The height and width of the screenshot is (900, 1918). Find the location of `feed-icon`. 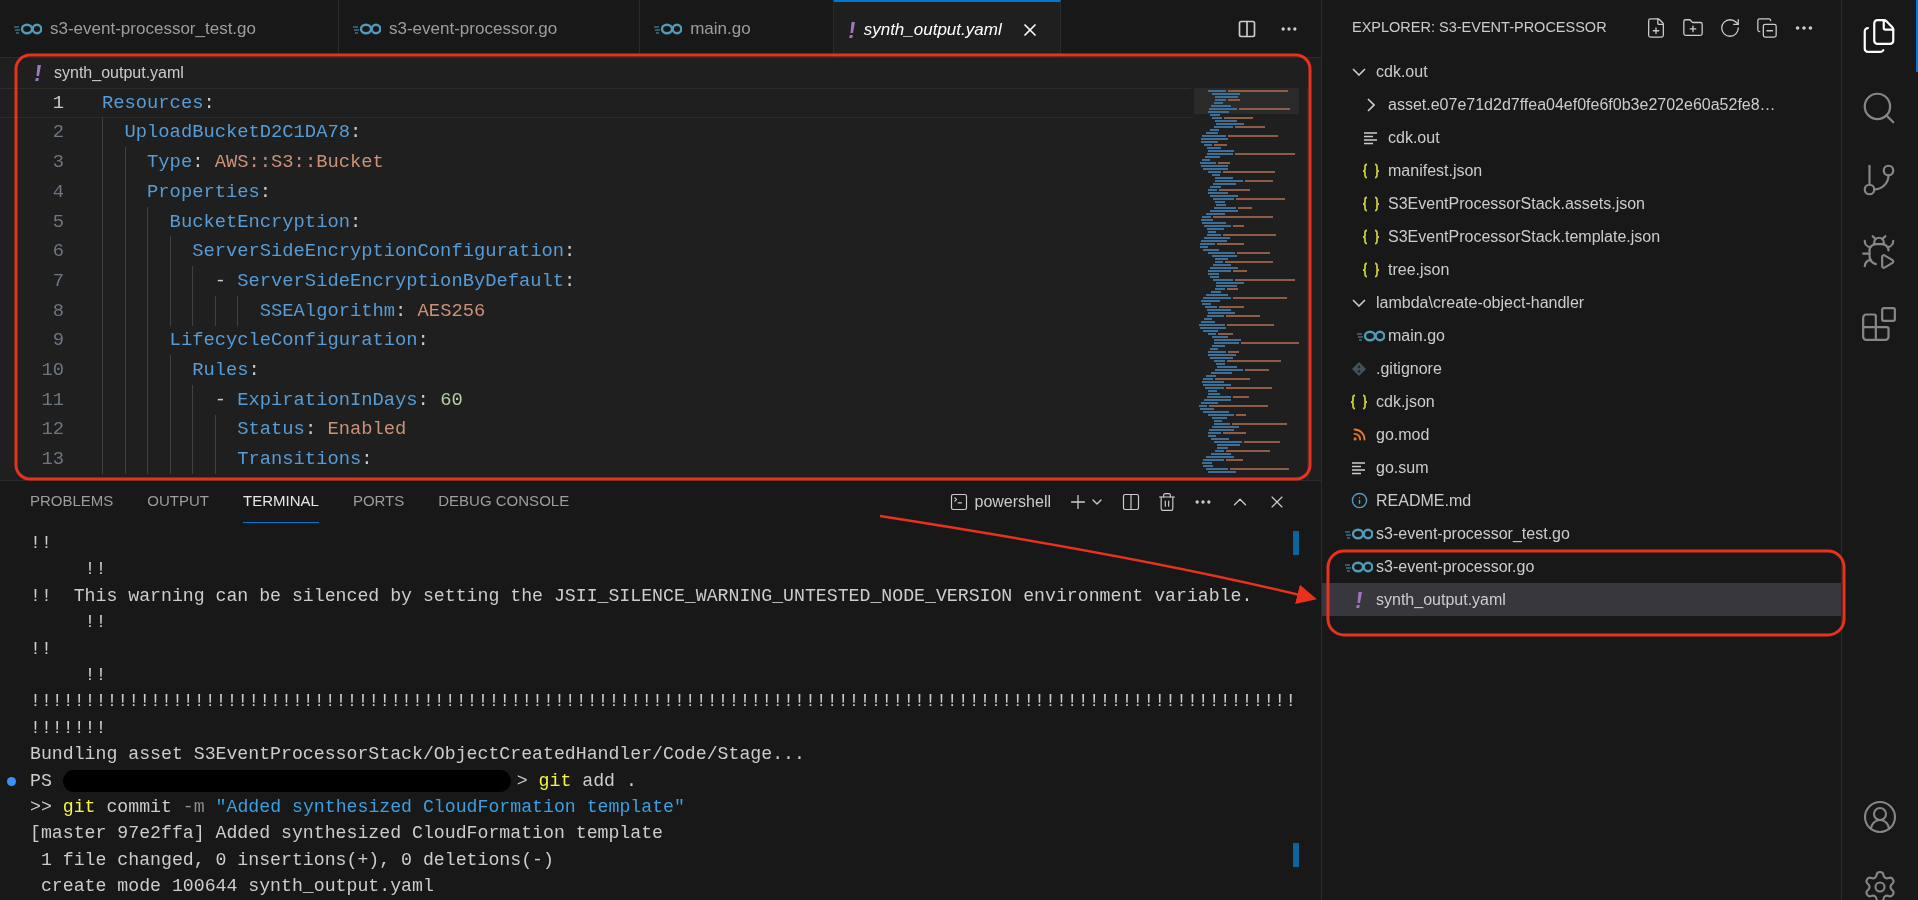

feed-icon is located at coordinates (1359, 434).